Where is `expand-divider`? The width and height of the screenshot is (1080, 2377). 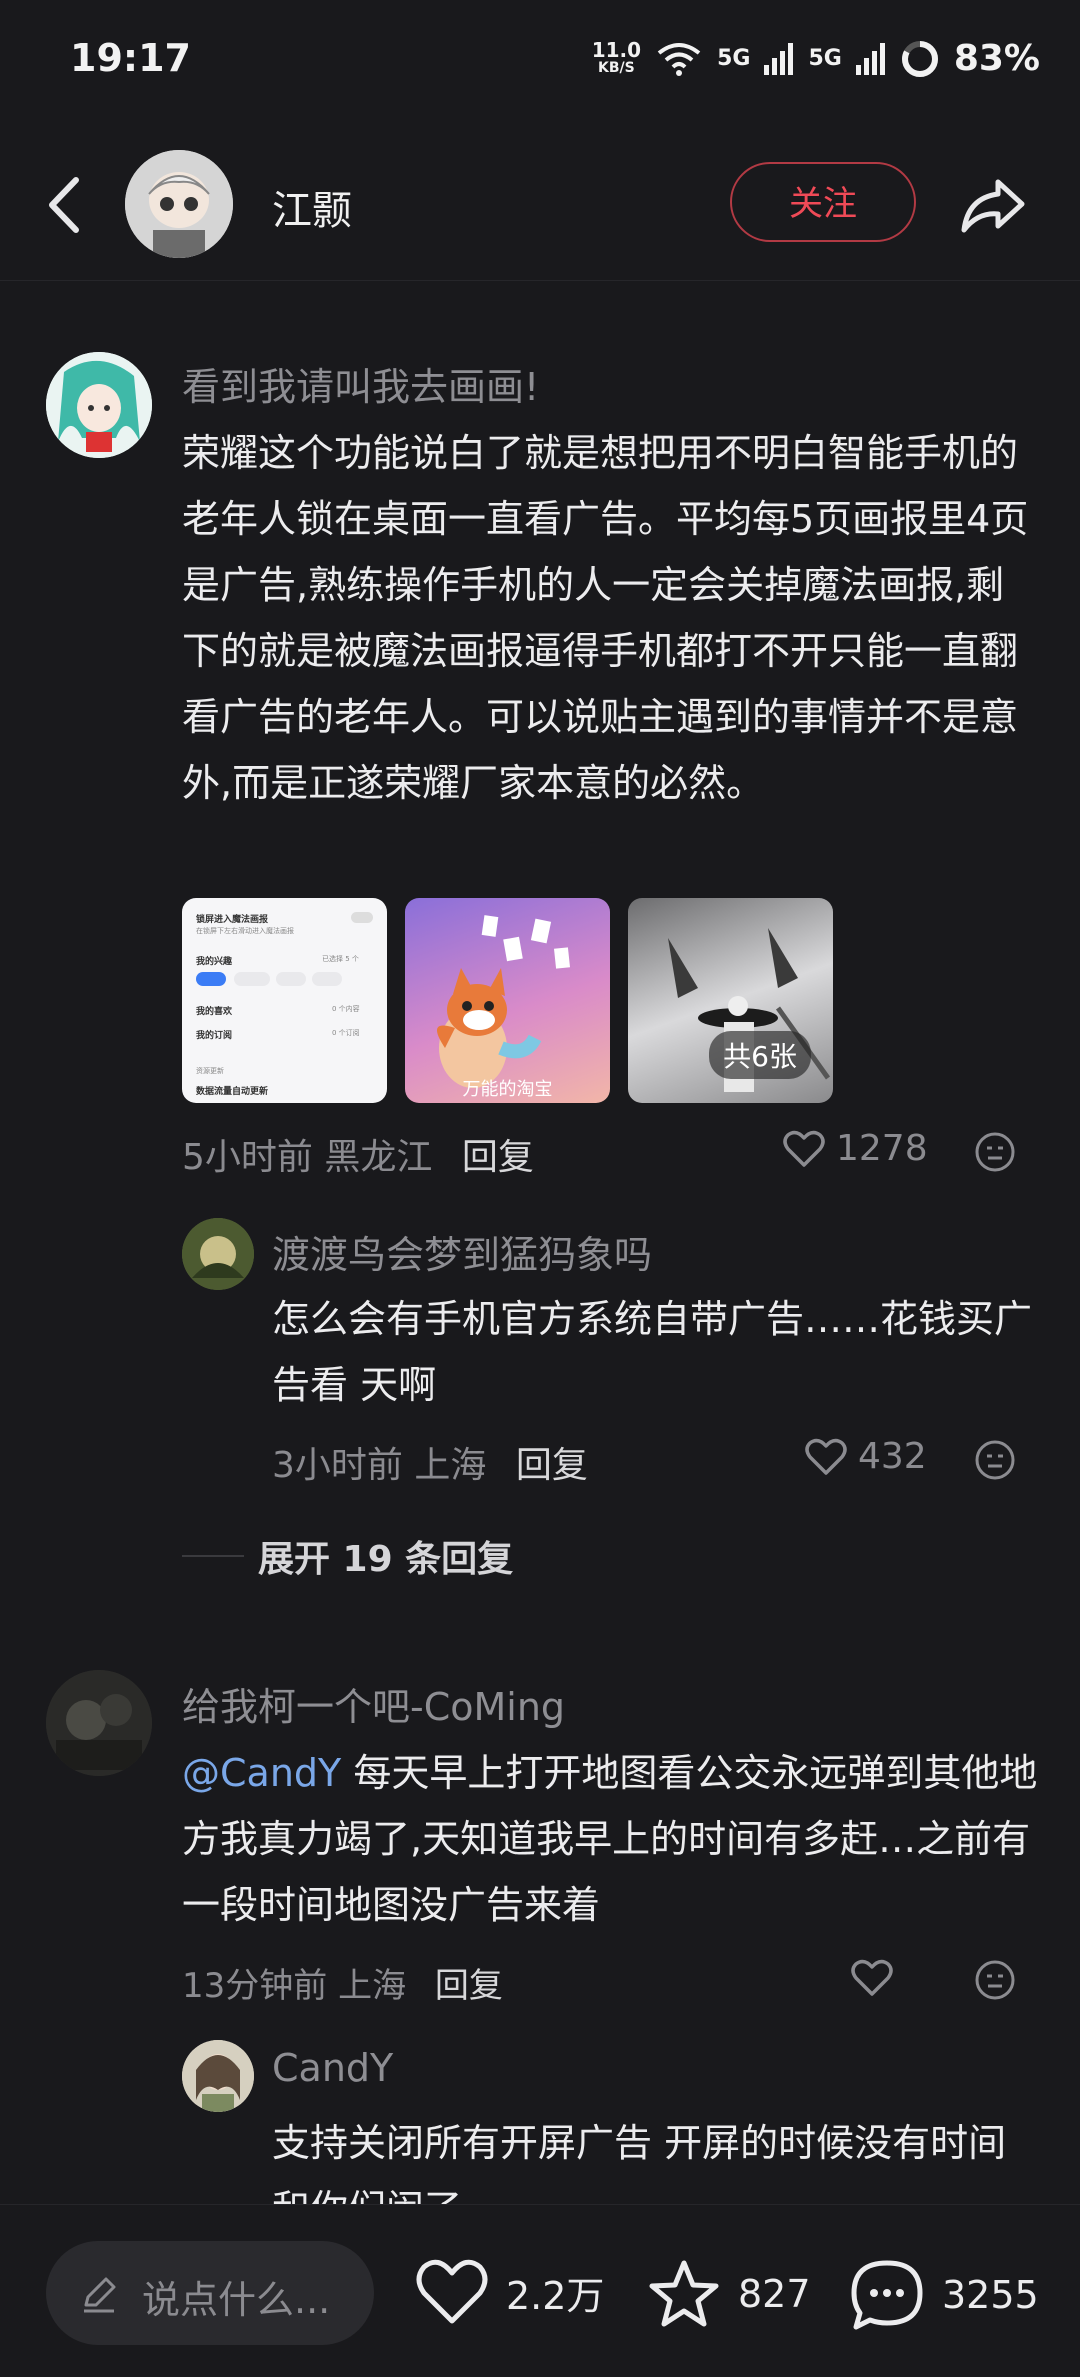
expand-divider is located at coordinates (213, 1556).